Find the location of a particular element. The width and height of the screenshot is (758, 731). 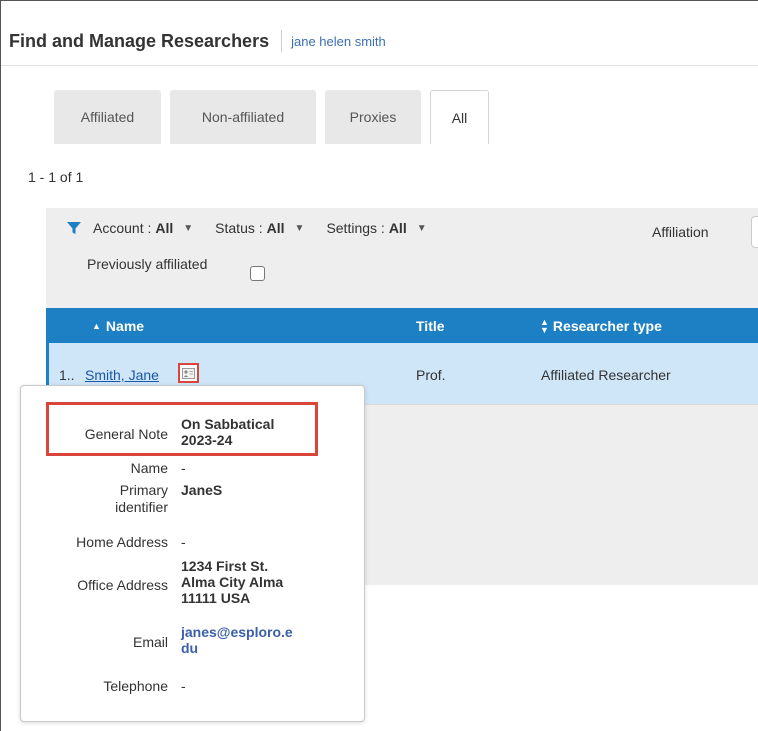

current-user-link: jane helen smith is located at coordinates (338, 41).